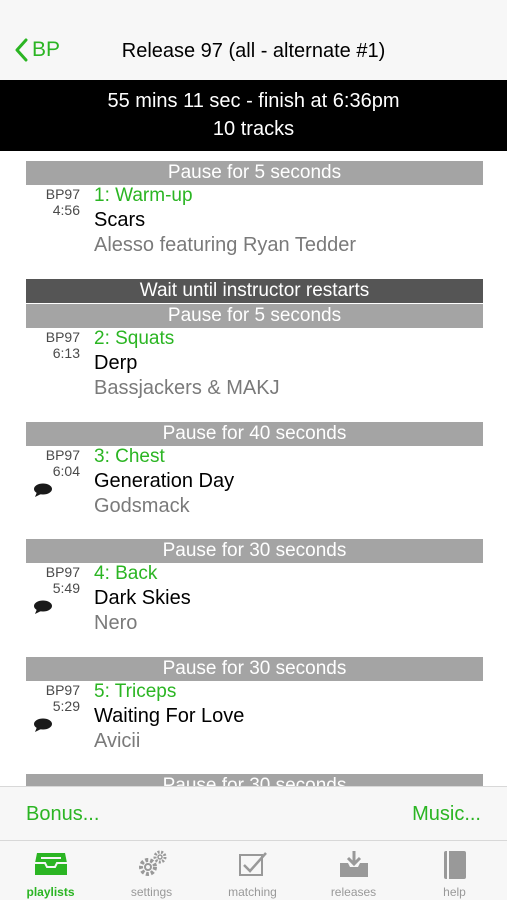 The width and height of the screenshot is (507, 900). I want to click on track-artist: Avicii, so click(117, 741).